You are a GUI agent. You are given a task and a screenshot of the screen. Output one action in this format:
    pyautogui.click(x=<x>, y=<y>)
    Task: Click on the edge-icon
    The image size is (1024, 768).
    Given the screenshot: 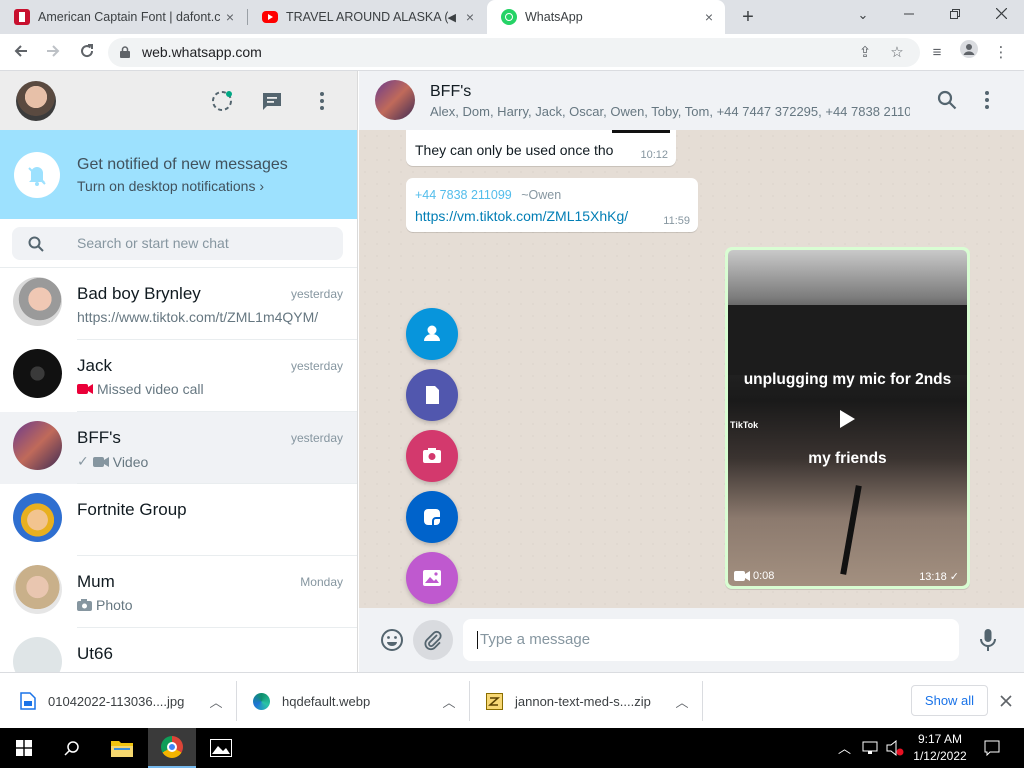 What is the action you would take?
    pyautogui.click(x=261, y=701)
    